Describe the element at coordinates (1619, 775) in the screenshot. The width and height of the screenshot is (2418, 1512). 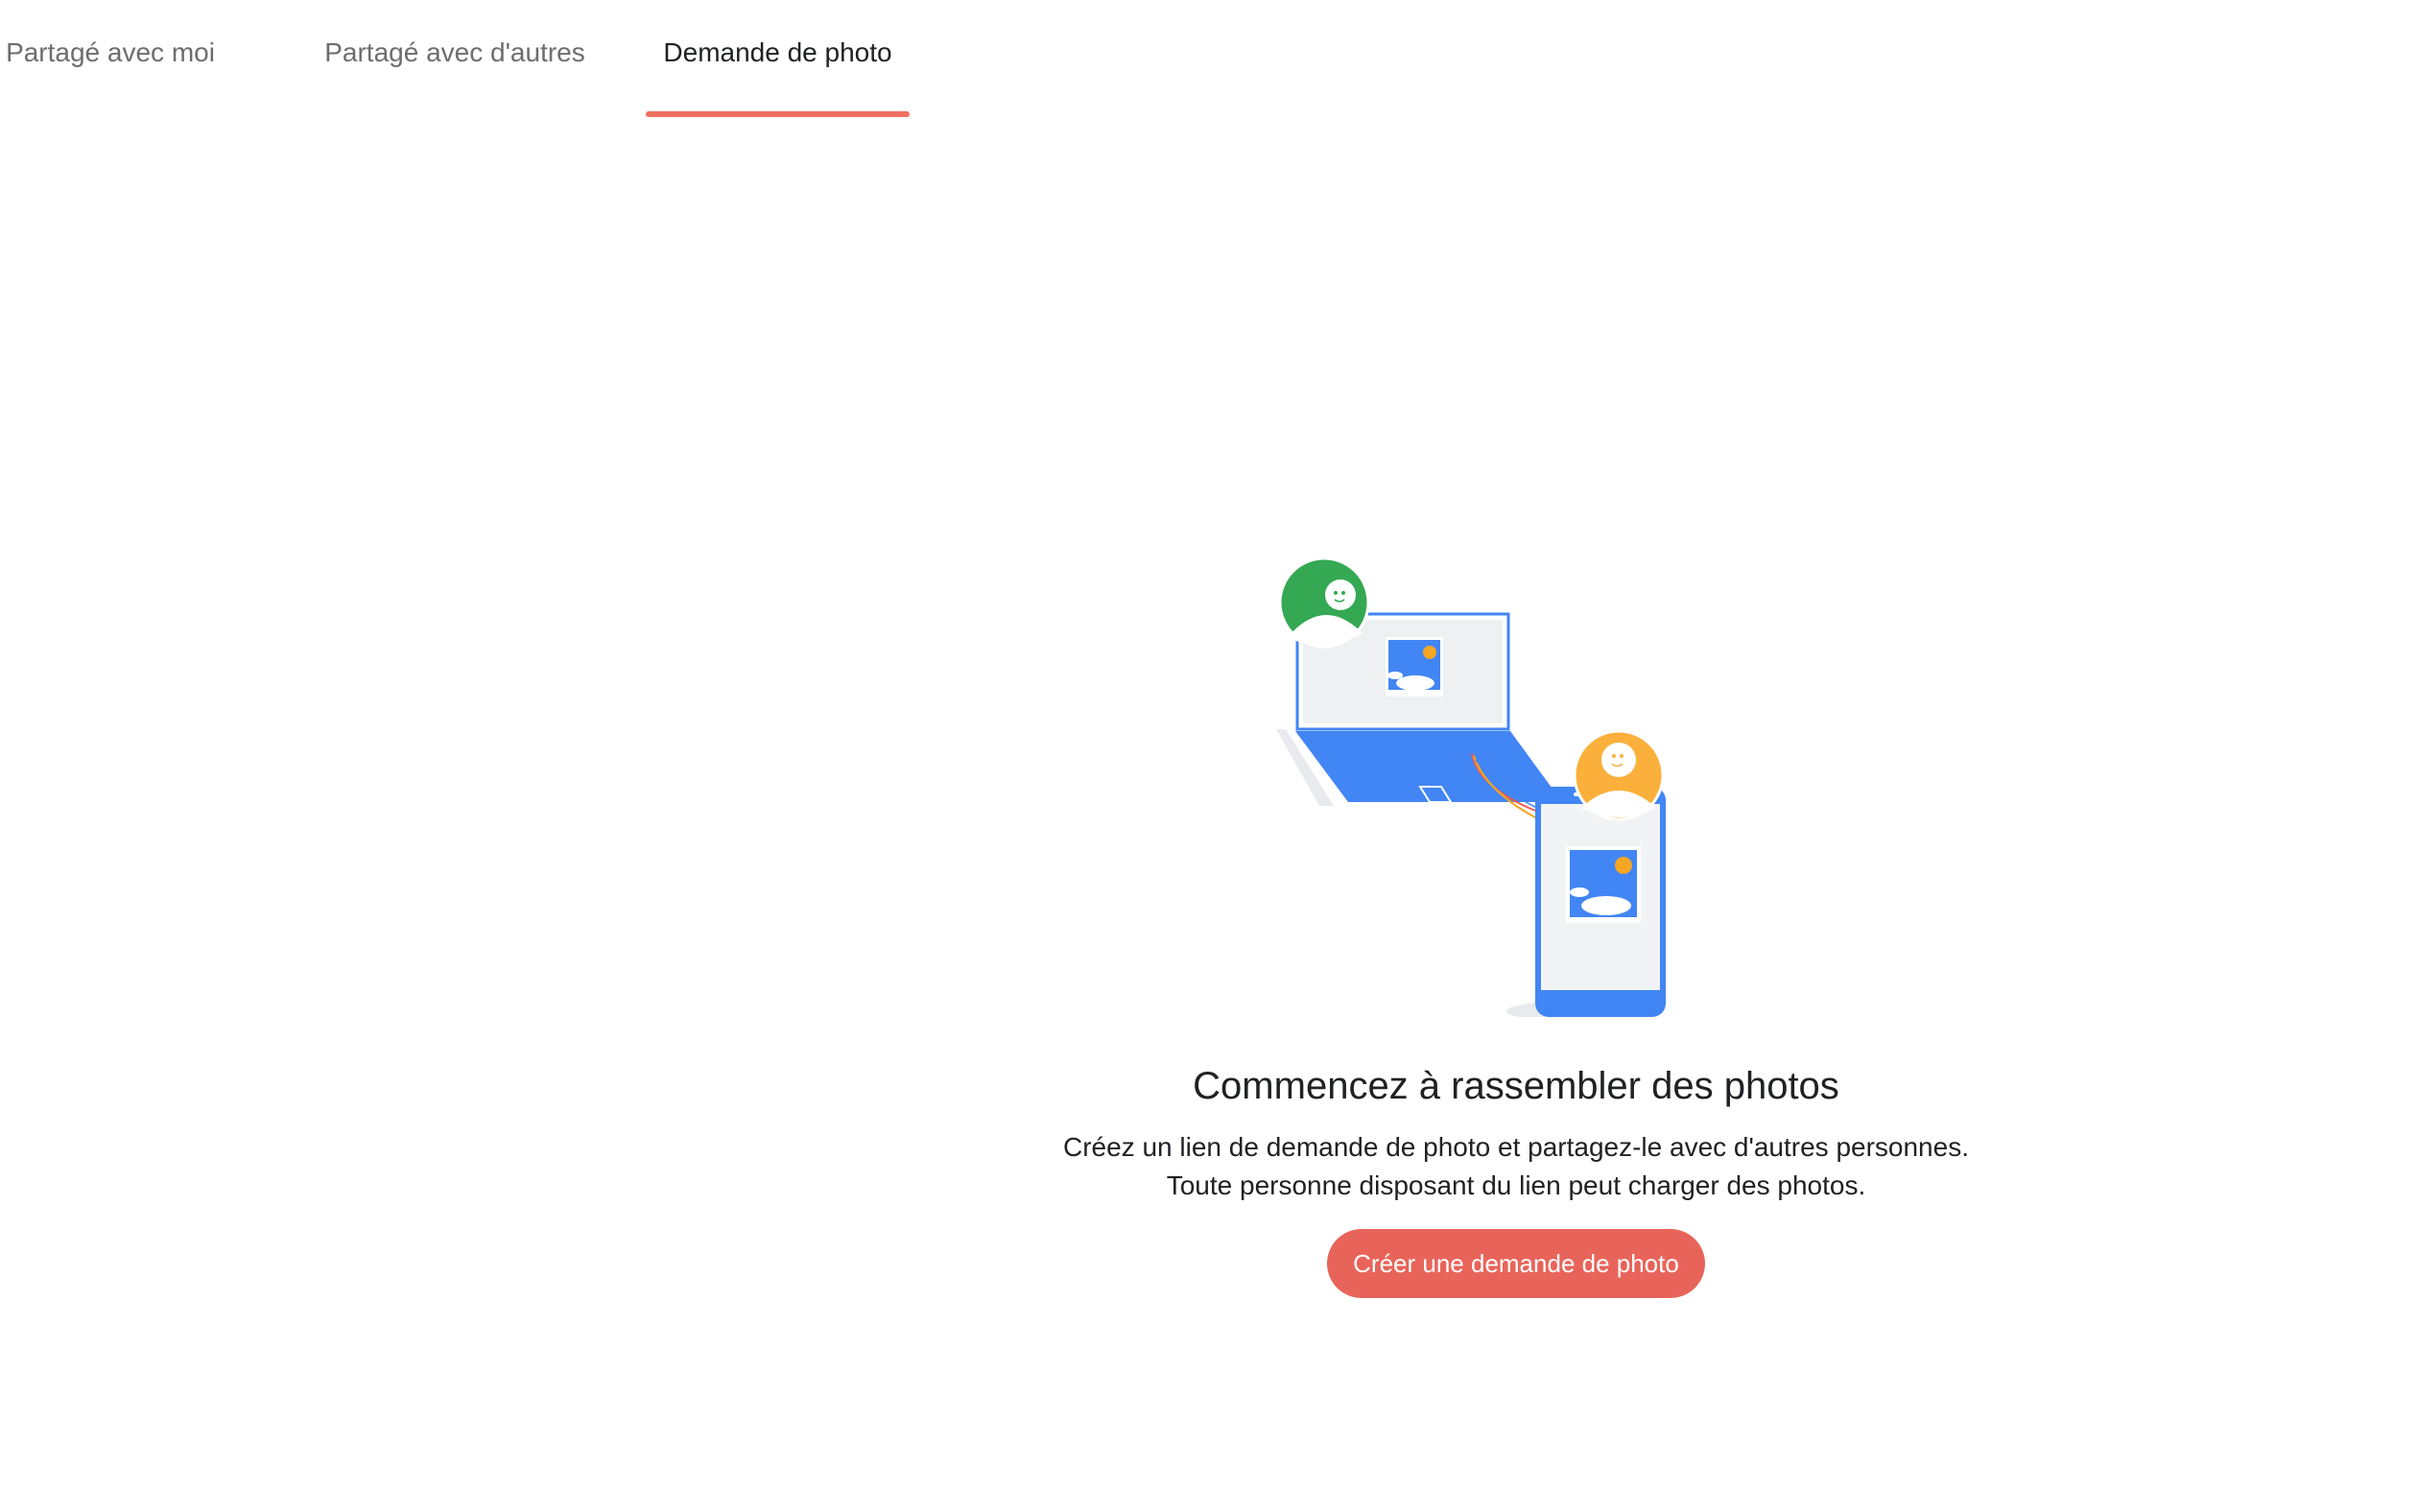
I see `avatar-orange-icon` at that location.